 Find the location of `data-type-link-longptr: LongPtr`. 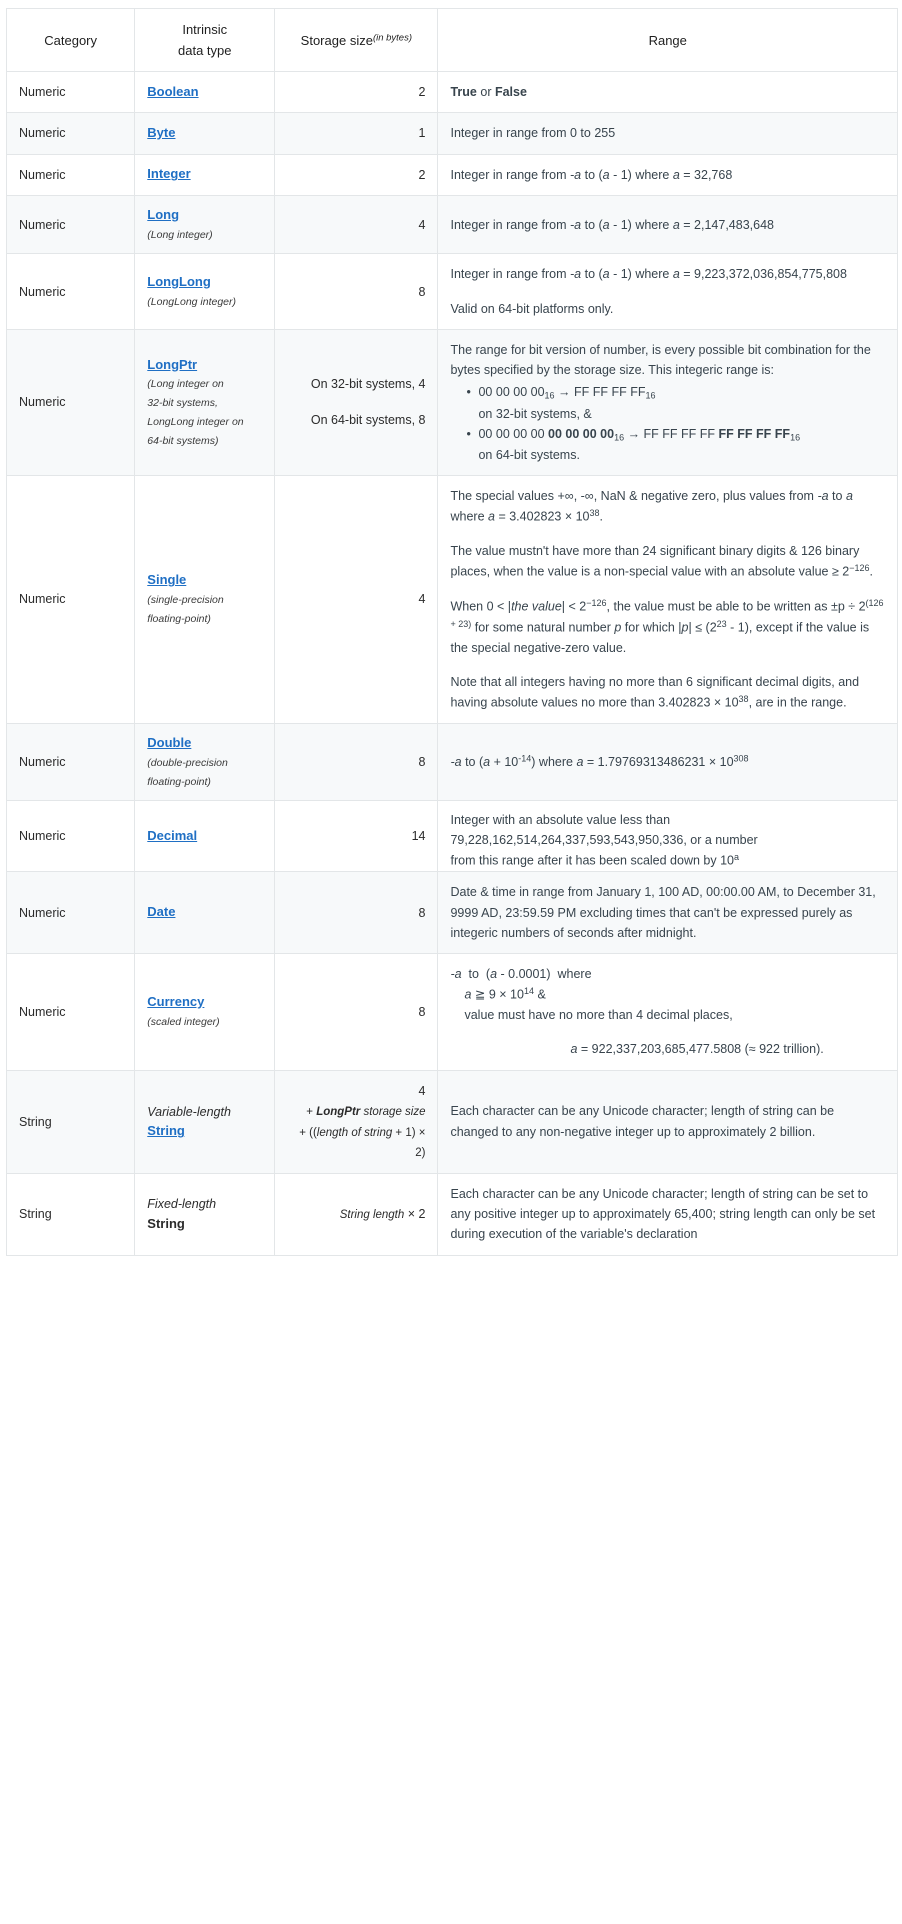

data-type-link-longptr: LongPtr is located at coordinates (204, 365).